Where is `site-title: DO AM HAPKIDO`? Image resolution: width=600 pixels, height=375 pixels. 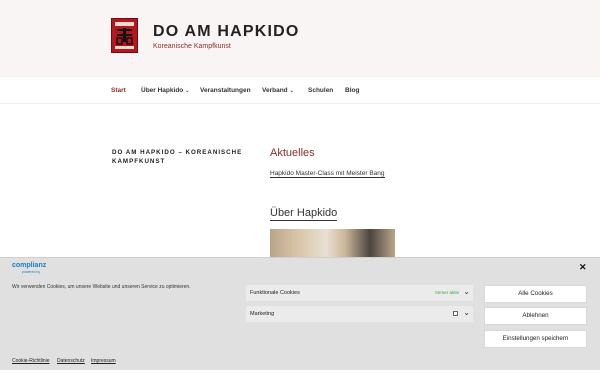 site-title: DO AM HAPKIDO is located at coordinates (226, 32).